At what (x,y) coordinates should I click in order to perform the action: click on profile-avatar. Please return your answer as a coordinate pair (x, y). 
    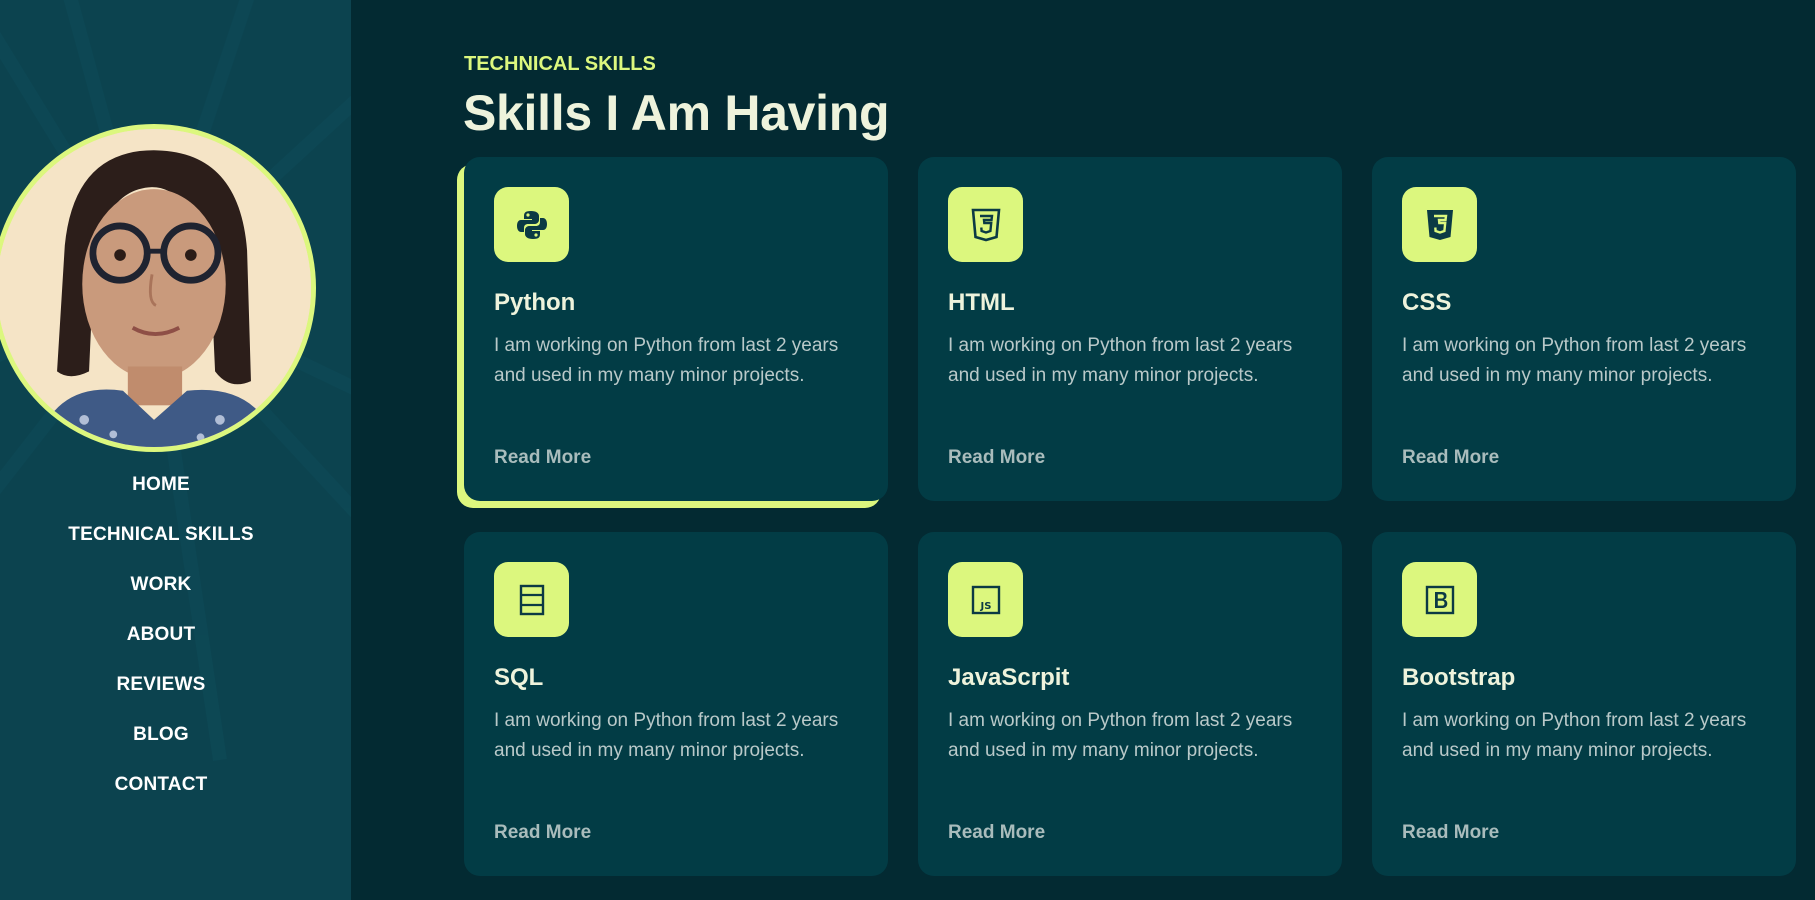
    Looking at the image, I should click on (158, 288).